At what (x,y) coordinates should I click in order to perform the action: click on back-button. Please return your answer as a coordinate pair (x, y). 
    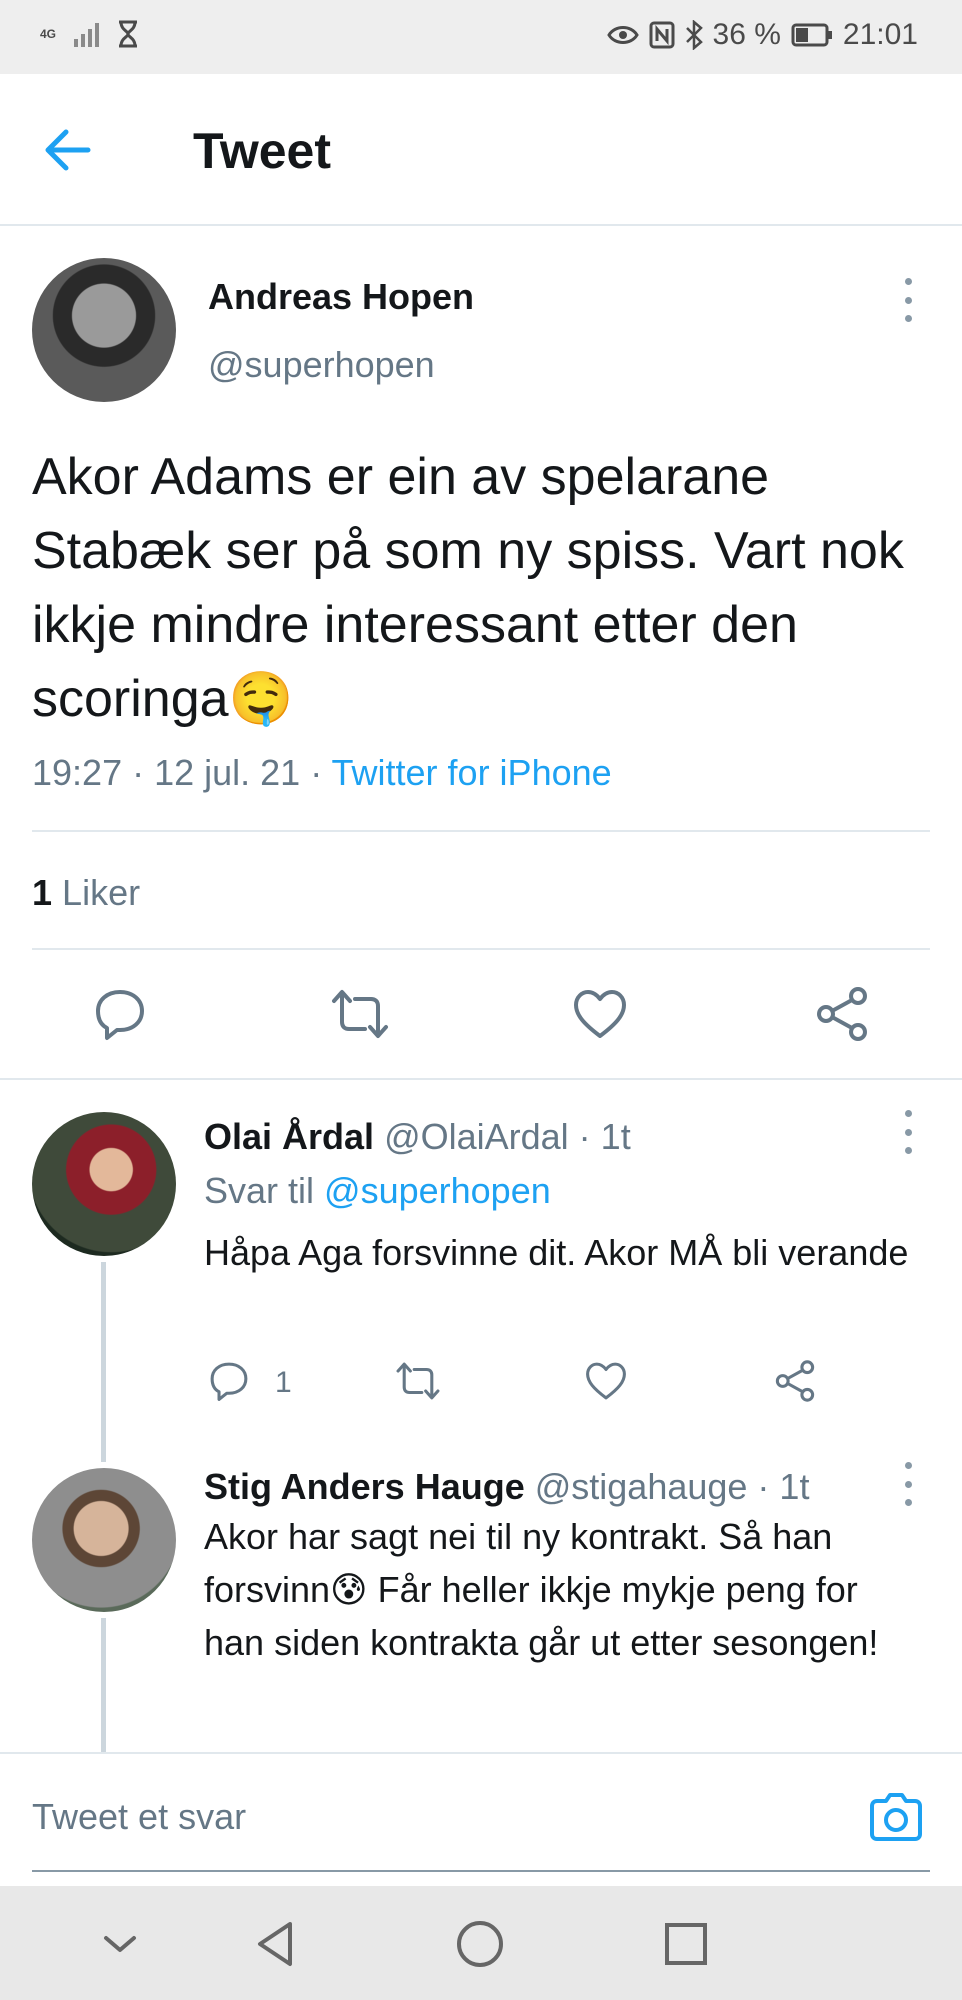
    Looking at the image, I should click on (75, 150).